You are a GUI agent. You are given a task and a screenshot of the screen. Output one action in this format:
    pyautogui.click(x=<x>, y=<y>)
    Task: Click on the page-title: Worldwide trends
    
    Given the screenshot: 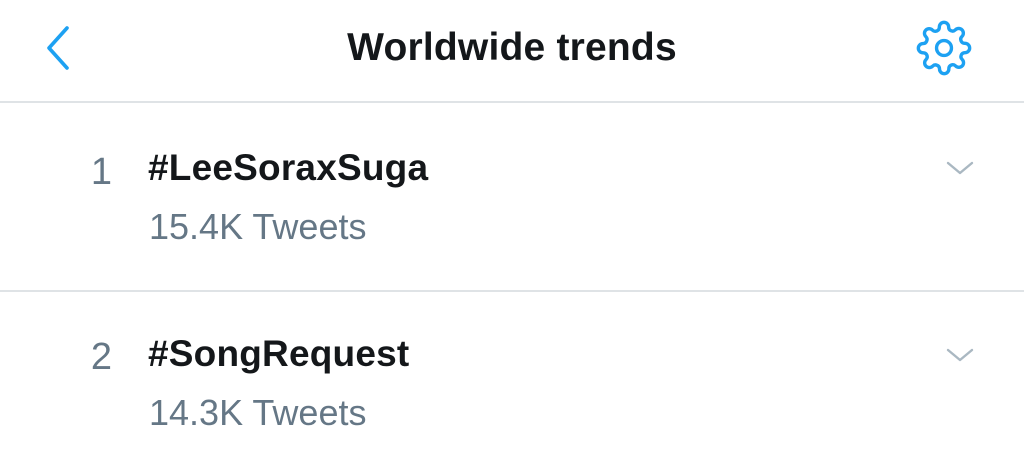 What is the action you would take?
    pyautogui.click(x=512, y=47)
    